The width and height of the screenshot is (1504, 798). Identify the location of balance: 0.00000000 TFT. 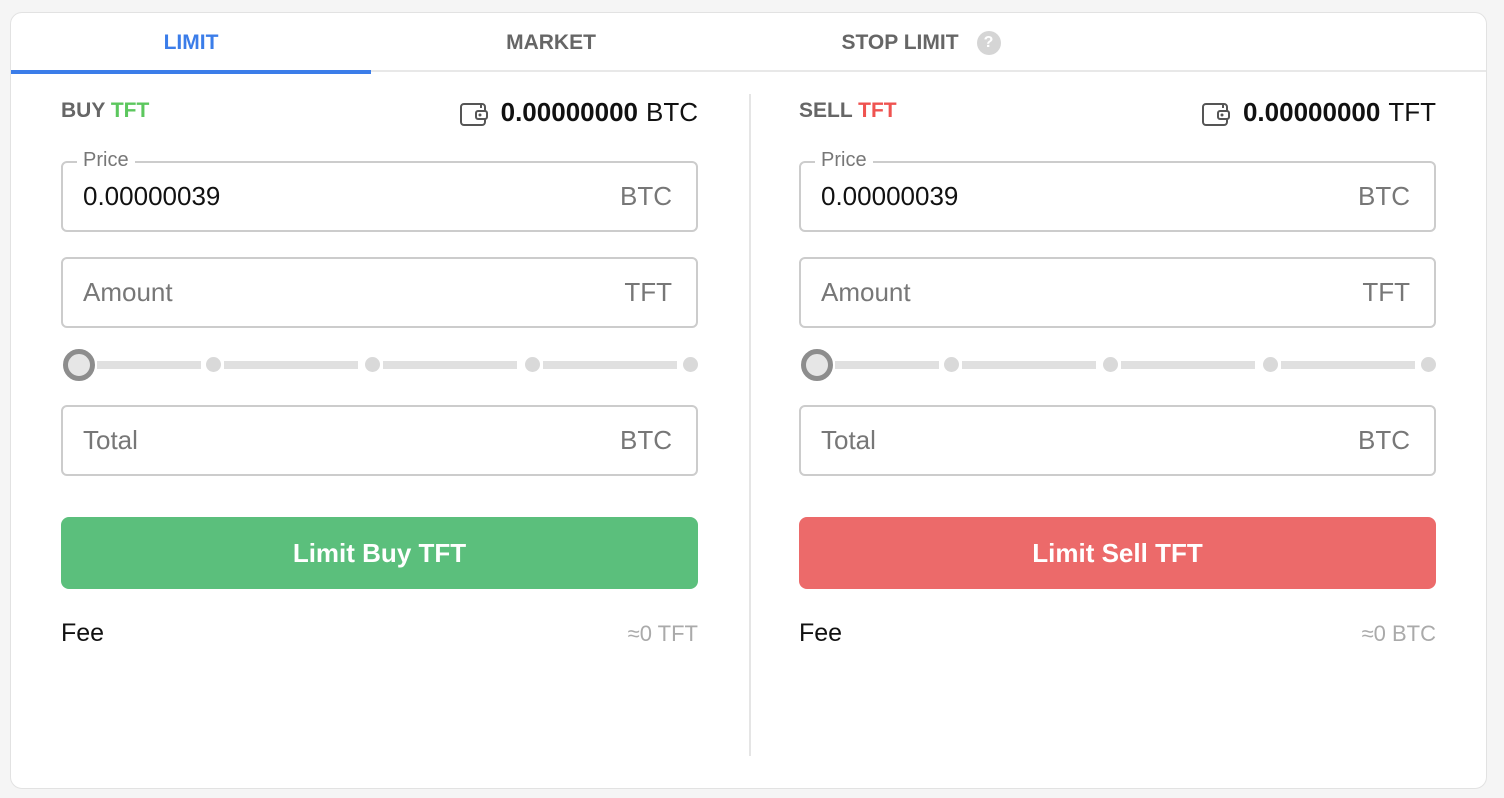
(1318, 112).